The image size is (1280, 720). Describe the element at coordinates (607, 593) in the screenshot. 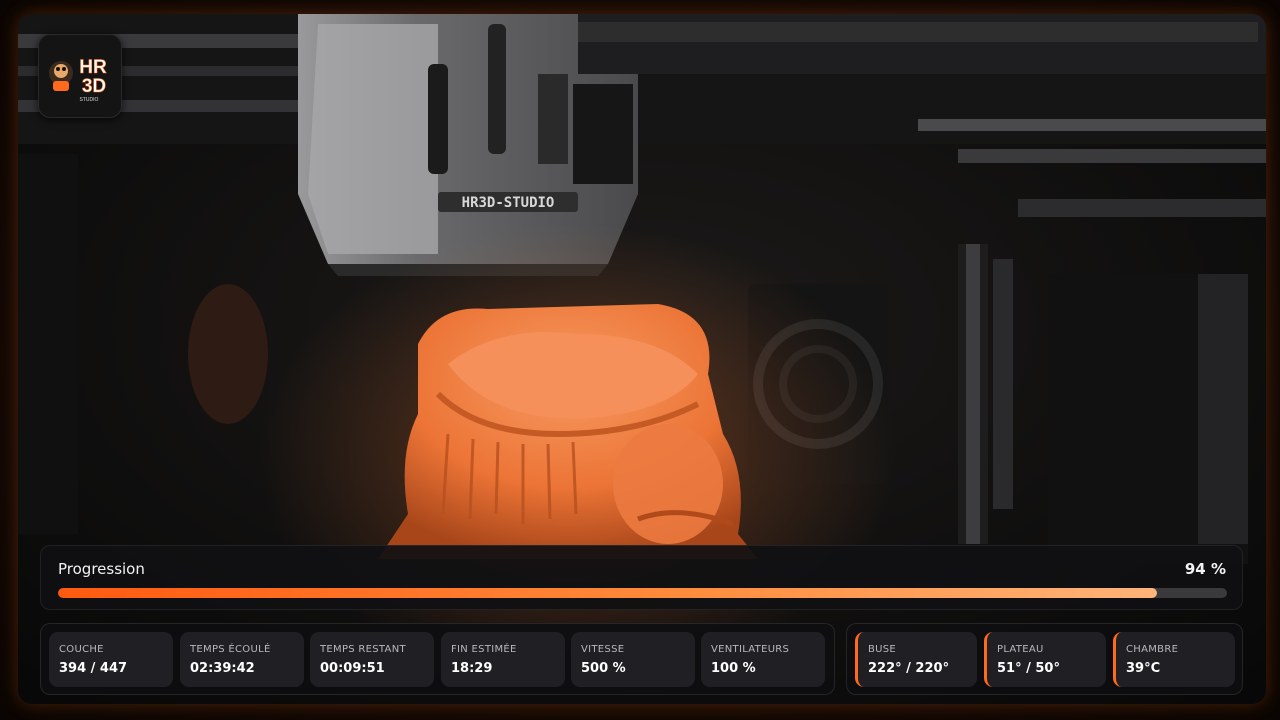

I see `progress-bar-fill` at that location.